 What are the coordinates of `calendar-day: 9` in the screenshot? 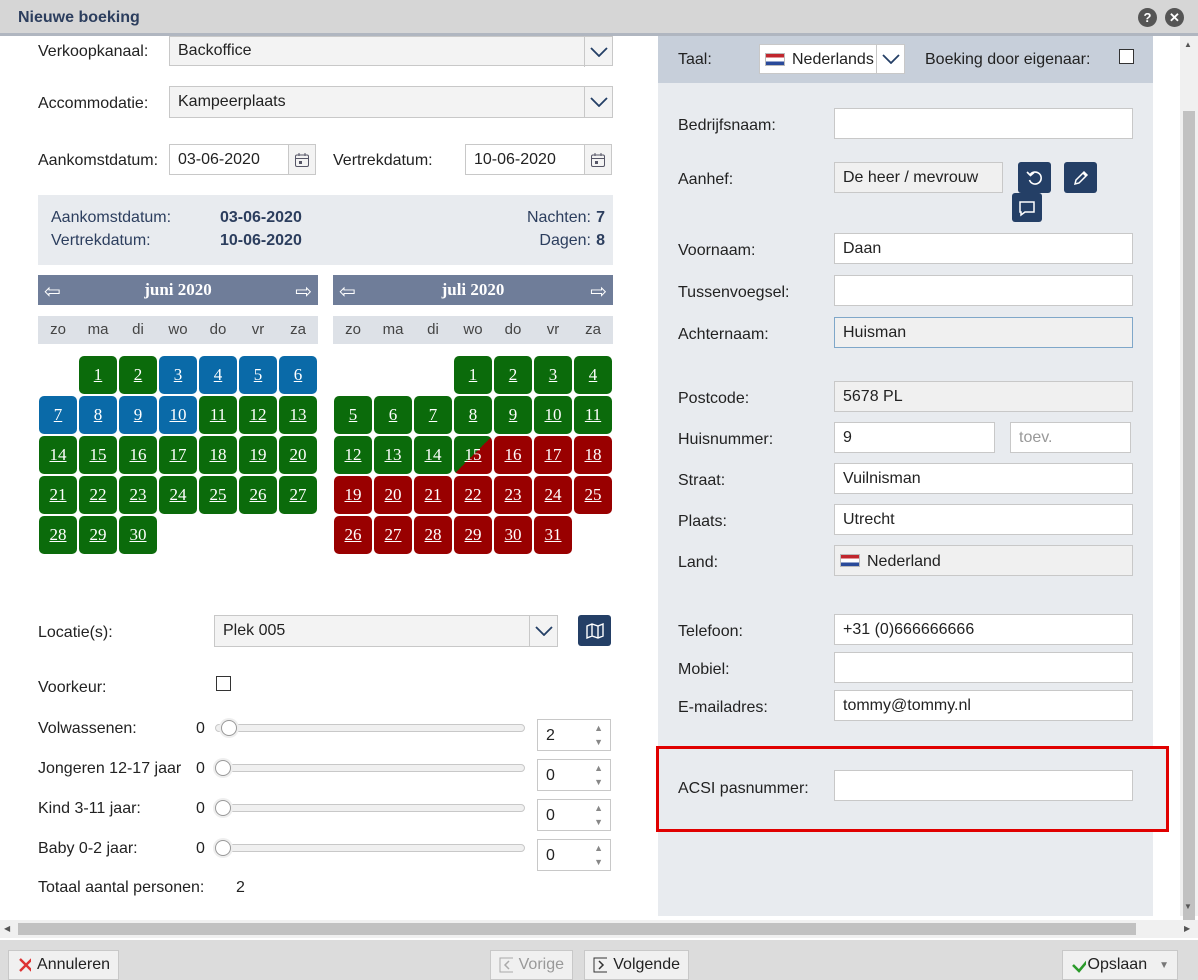 It's located at (138, 415).